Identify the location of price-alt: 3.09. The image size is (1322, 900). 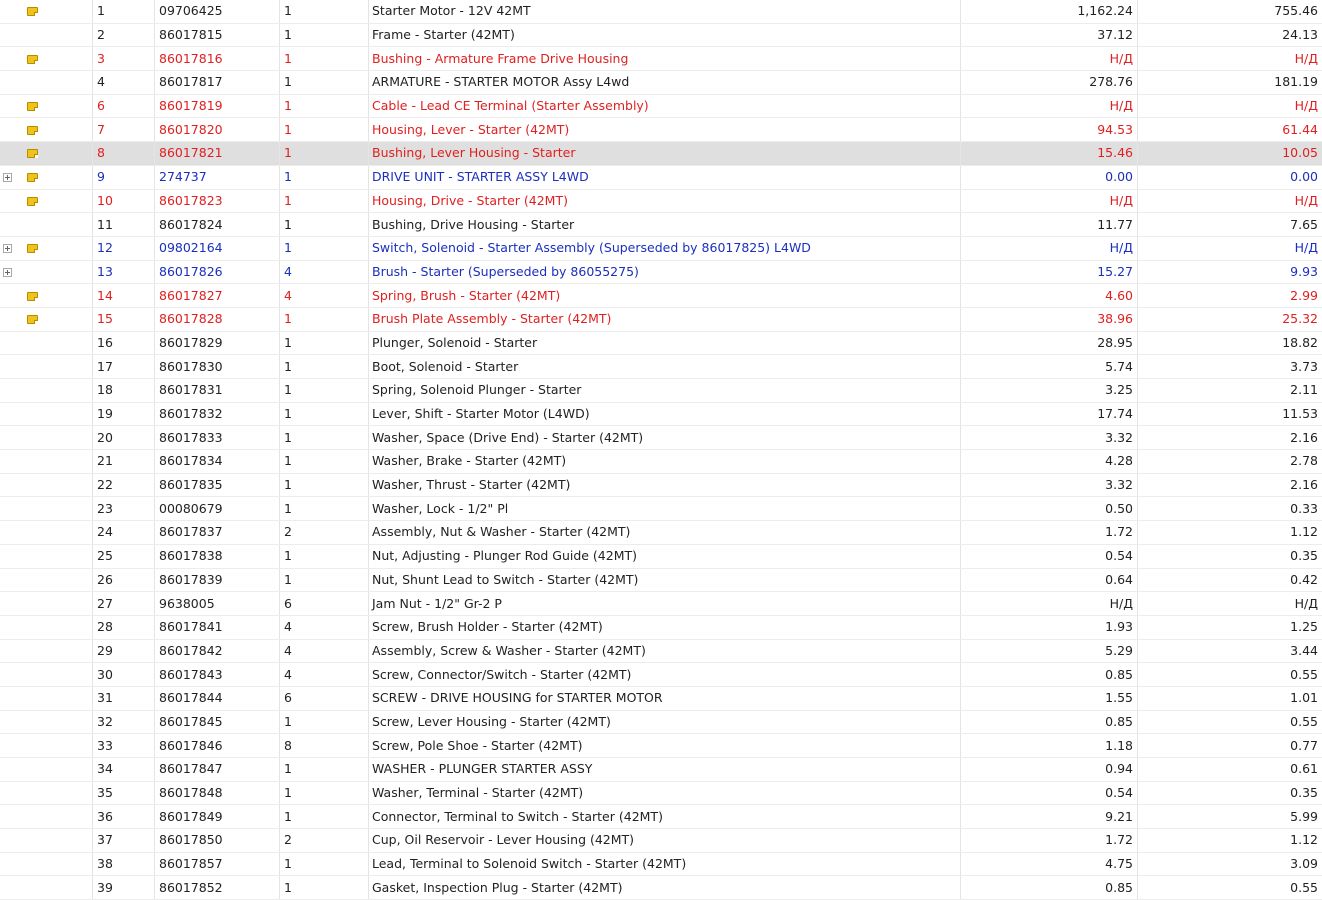
(1230, 864).